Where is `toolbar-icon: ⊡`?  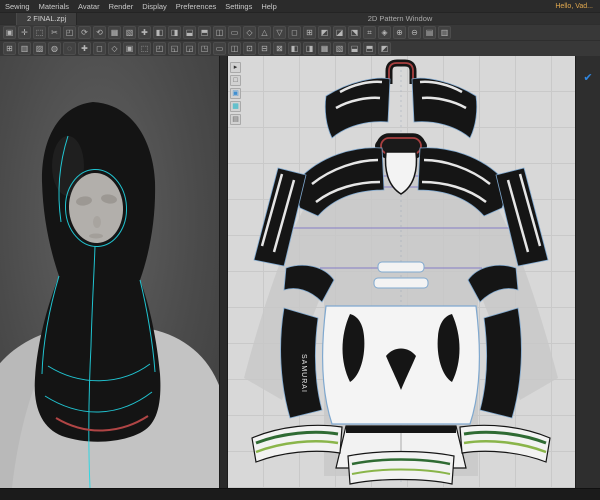 toolbar-icon: ⊡ is located at coordinates (249, 48).